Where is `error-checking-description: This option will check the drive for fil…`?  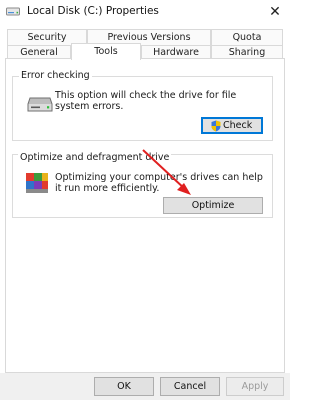
error-checking-description: This option will check the drive for fil… is located at coordinates (146, 101).